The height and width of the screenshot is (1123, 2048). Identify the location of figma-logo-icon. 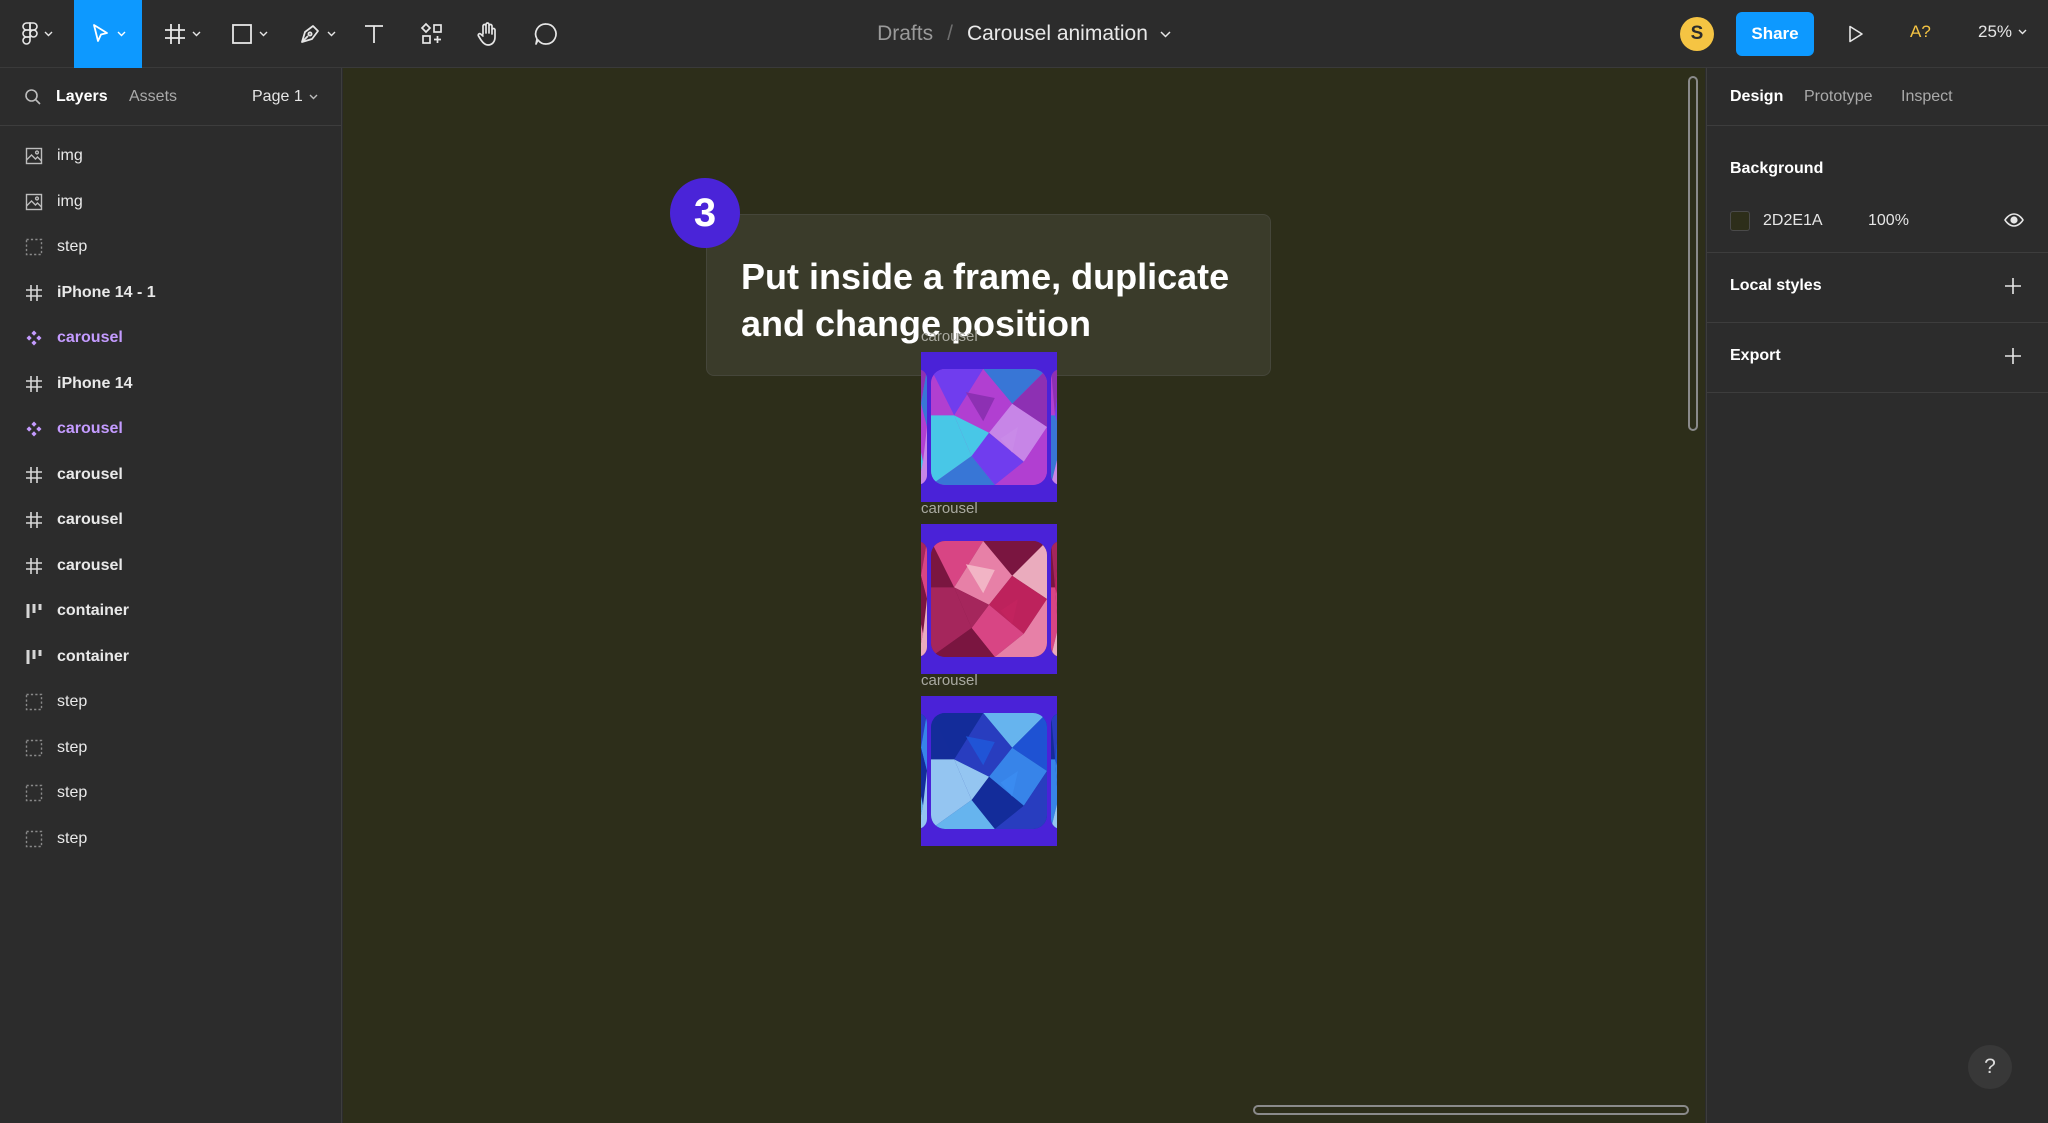
(29, 33).